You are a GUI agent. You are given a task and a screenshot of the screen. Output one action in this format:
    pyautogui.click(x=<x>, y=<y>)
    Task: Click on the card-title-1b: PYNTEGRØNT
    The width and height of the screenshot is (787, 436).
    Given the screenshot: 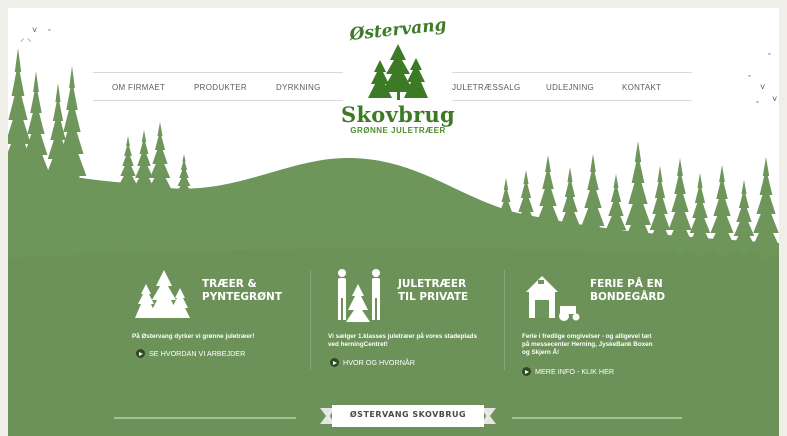 What is the action you would take?
    pyautogui.click(x=242, y=297)
    